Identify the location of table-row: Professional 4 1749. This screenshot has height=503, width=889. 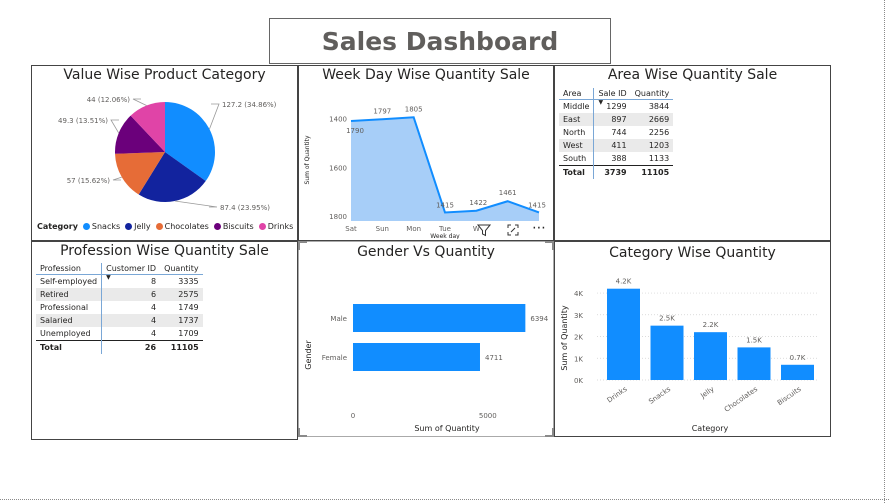
(119, 307).